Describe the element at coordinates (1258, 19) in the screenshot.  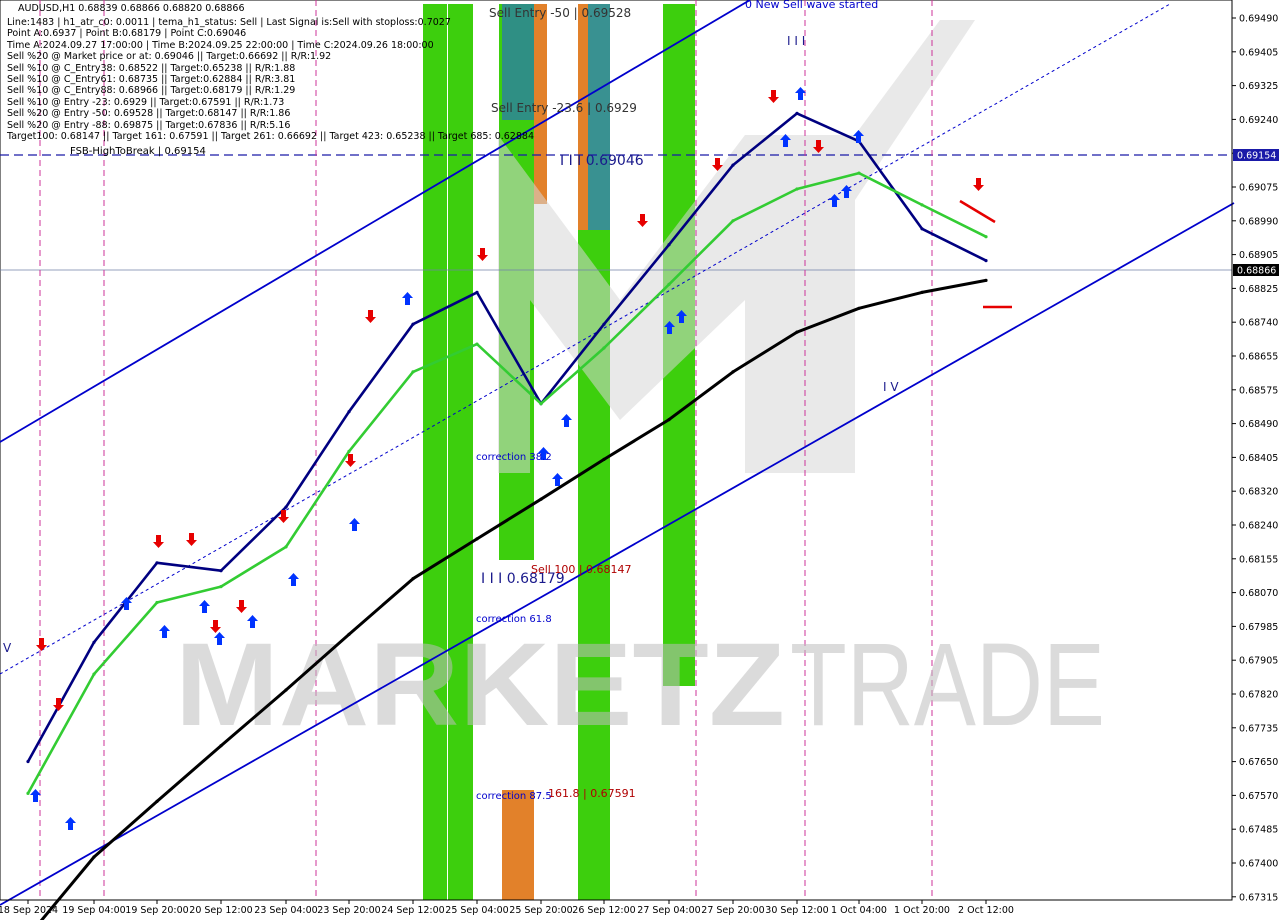
I see `price-tick-label: 0.69490` at that location.